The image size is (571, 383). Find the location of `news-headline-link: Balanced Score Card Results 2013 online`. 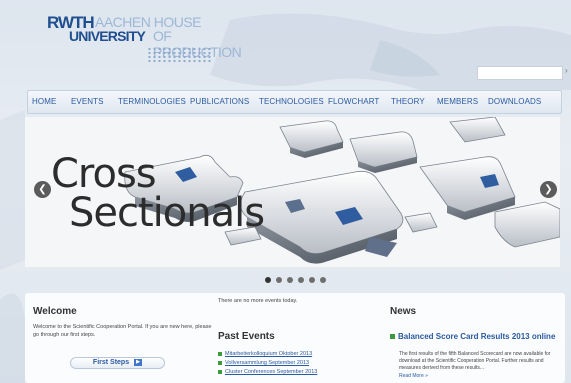

news-headline-link: Balanced Score Card Results 2013 online is located at coordinates (472, 336).